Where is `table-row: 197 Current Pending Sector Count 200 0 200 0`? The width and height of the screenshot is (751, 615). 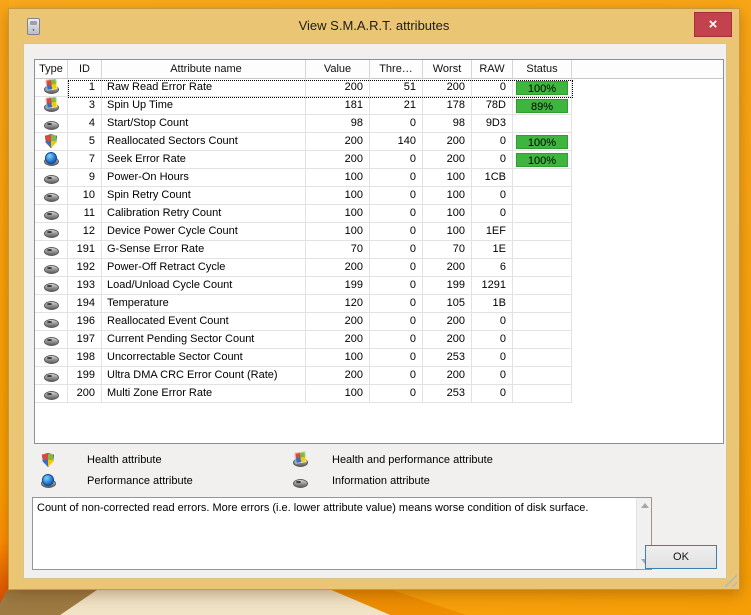
table-row: 197 Current Pending Sector Count 200 0 200 0 is located at coordinates (303, 340).